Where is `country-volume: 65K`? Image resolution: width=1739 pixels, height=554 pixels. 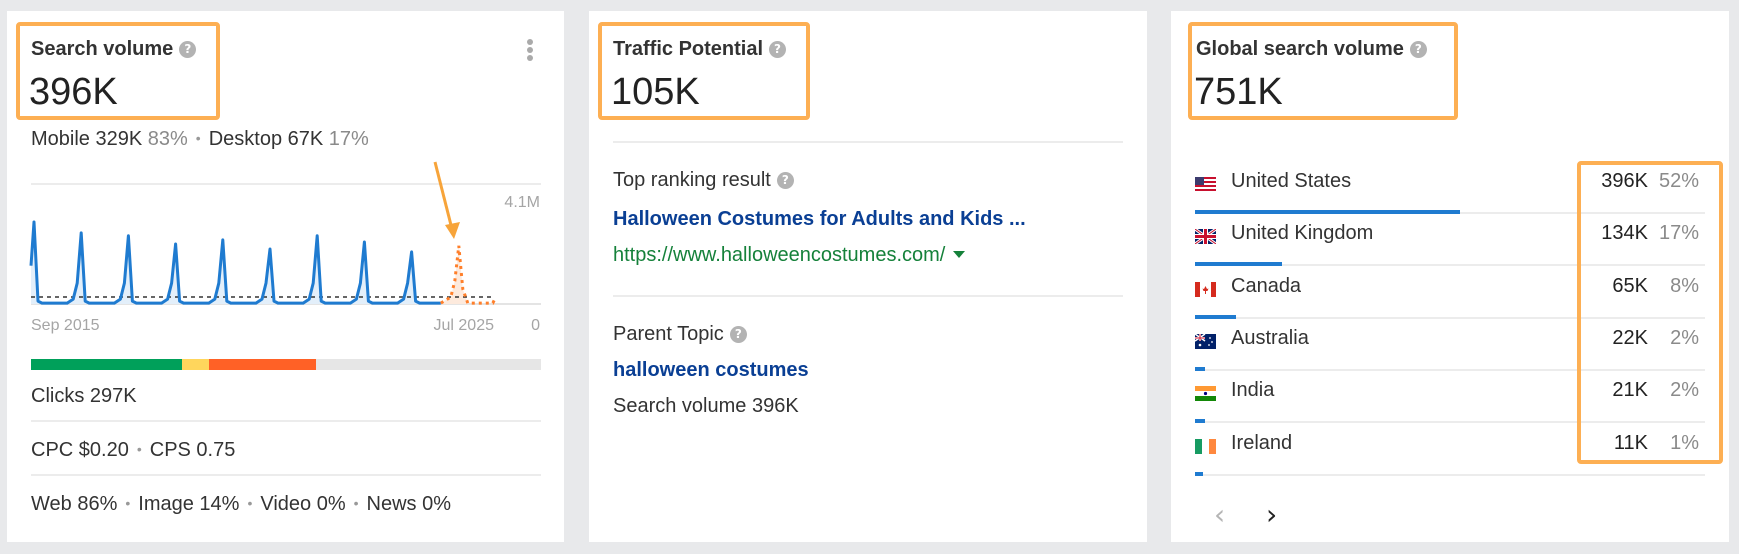
country-volume: 65K is located at coordinates (1630, 285).